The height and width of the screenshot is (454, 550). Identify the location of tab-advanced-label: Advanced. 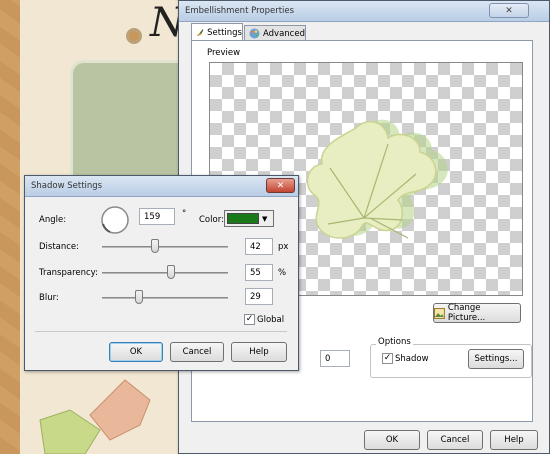
(284, 33).